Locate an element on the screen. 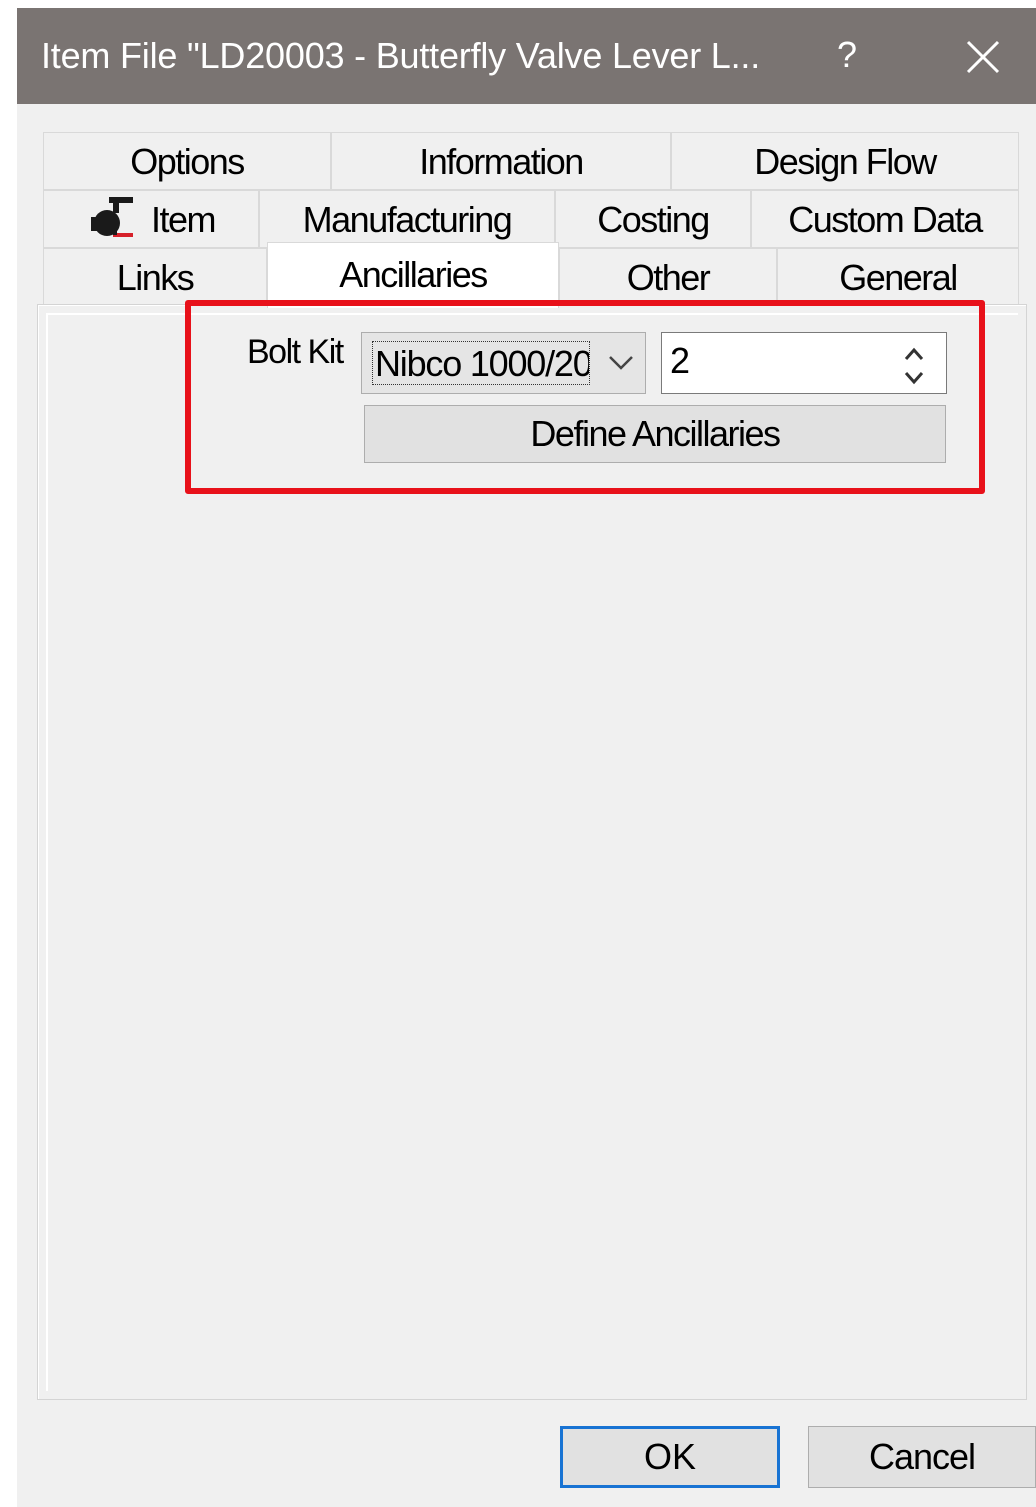  red-highlight-box is located at coordinates (585, 397).